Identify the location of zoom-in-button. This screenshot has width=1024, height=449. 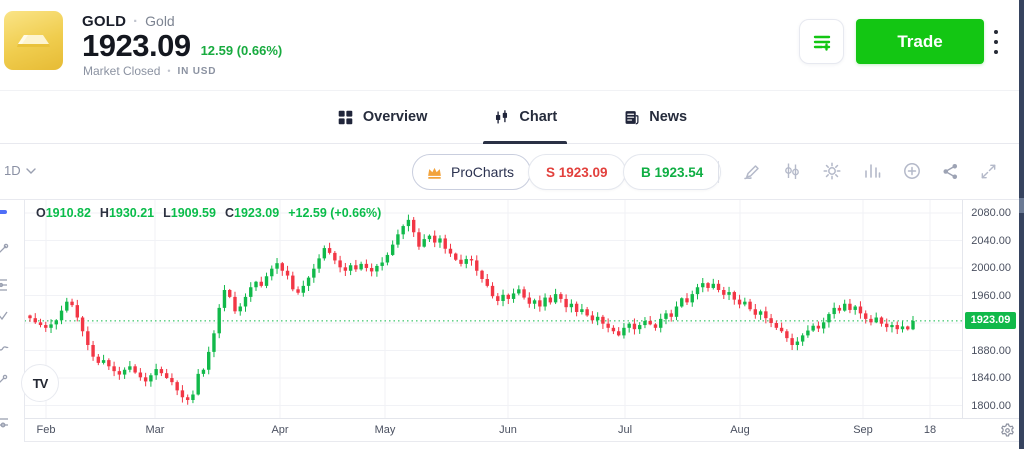
(912, 171).